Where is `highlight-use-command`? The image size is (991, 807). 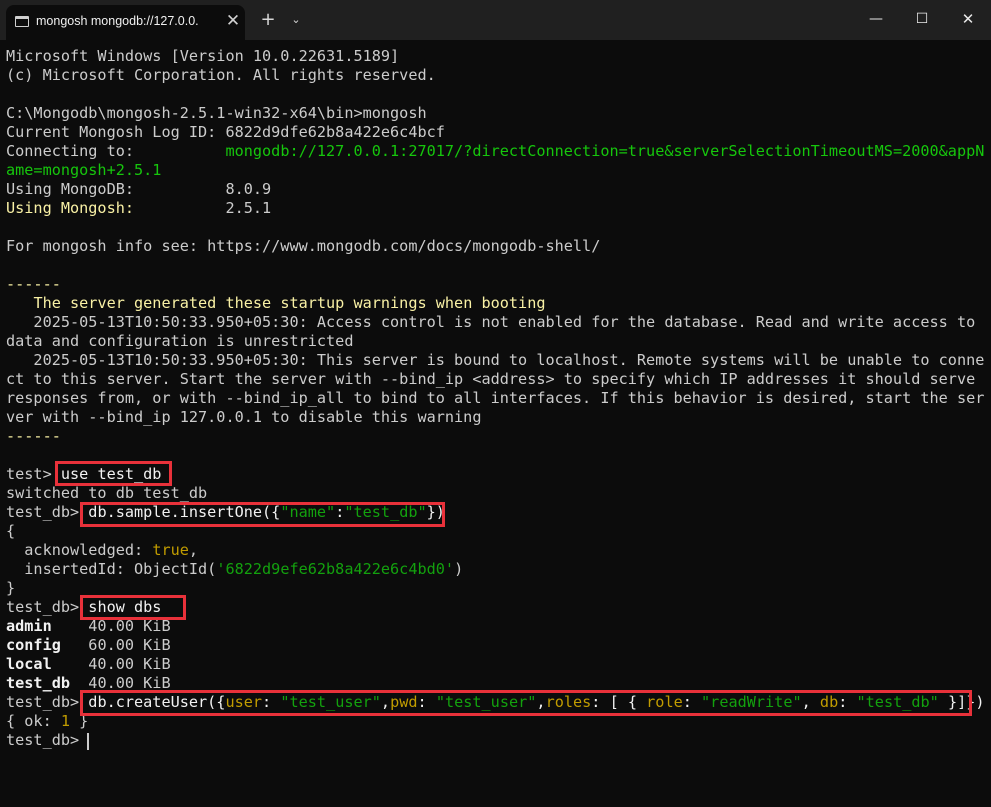
highlight-use-command is located at coordinates (113, 473).